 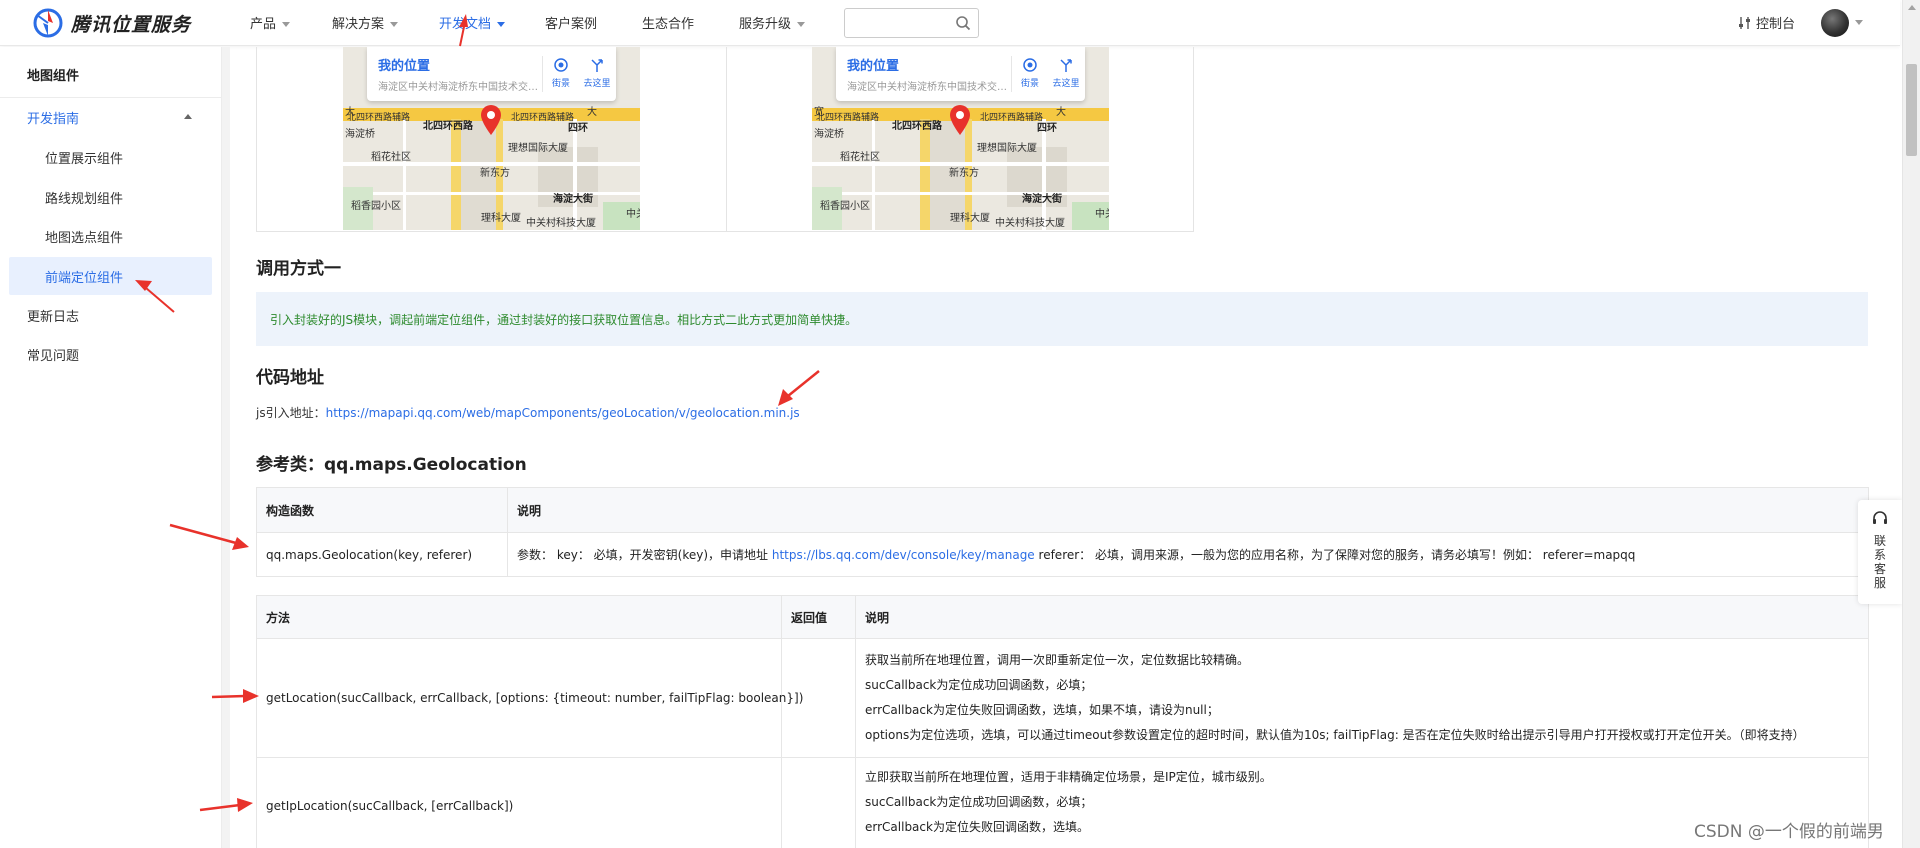 What do you see at coordinates (1911, 110) in the screenshot?
I see `scrollbar-thumb` at bounding box center [1911, 110].